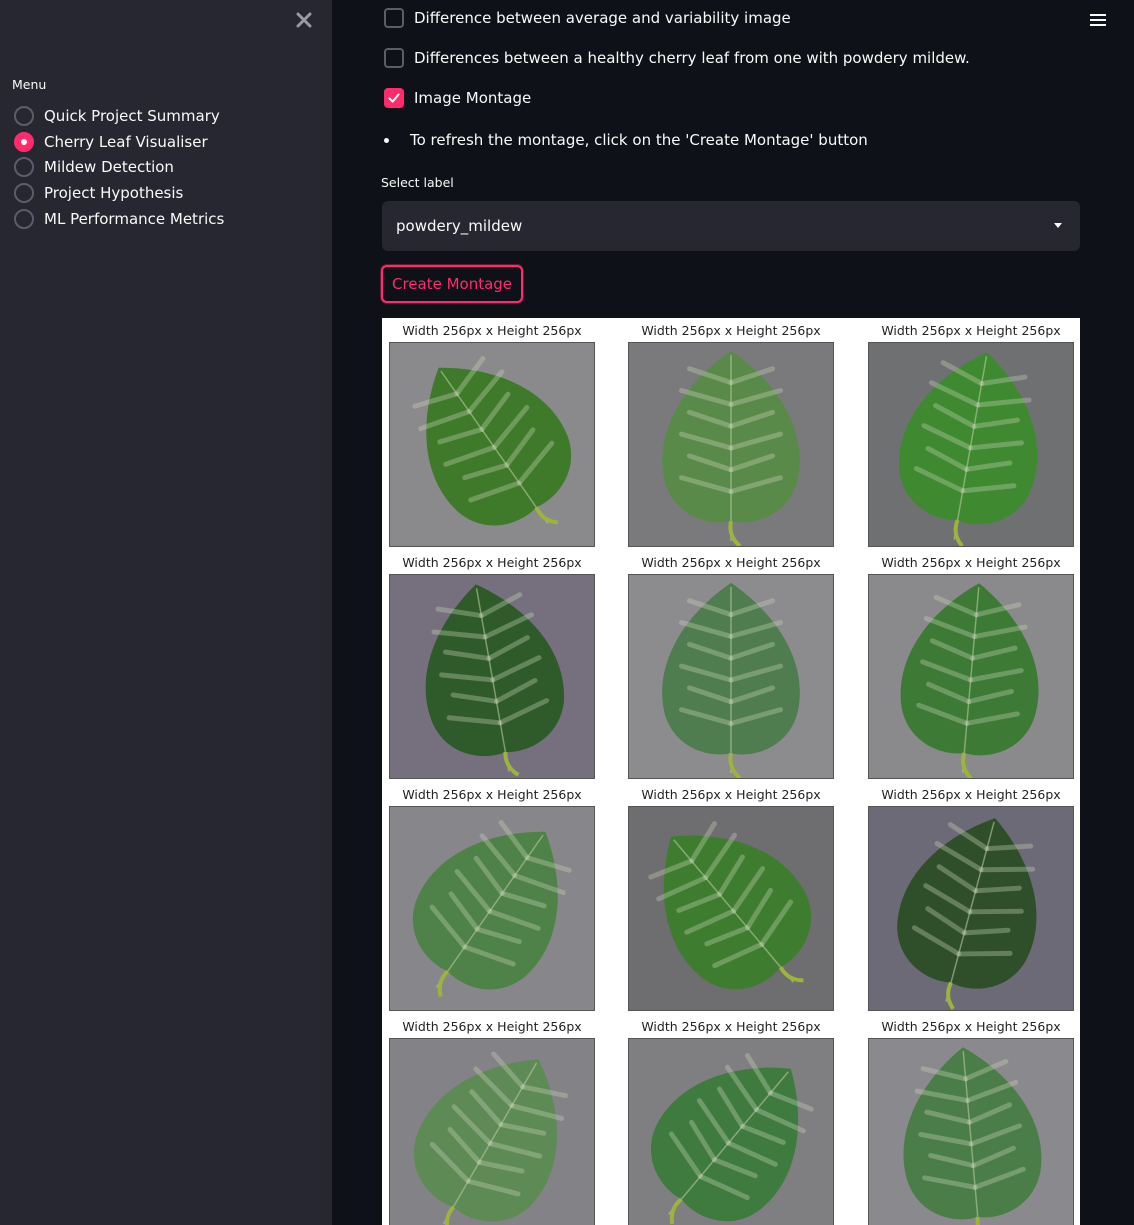 The width and height of the screenshot is (1134, 1225). I want to click on radio-label: Project Hypothesis, so click(114, 193).